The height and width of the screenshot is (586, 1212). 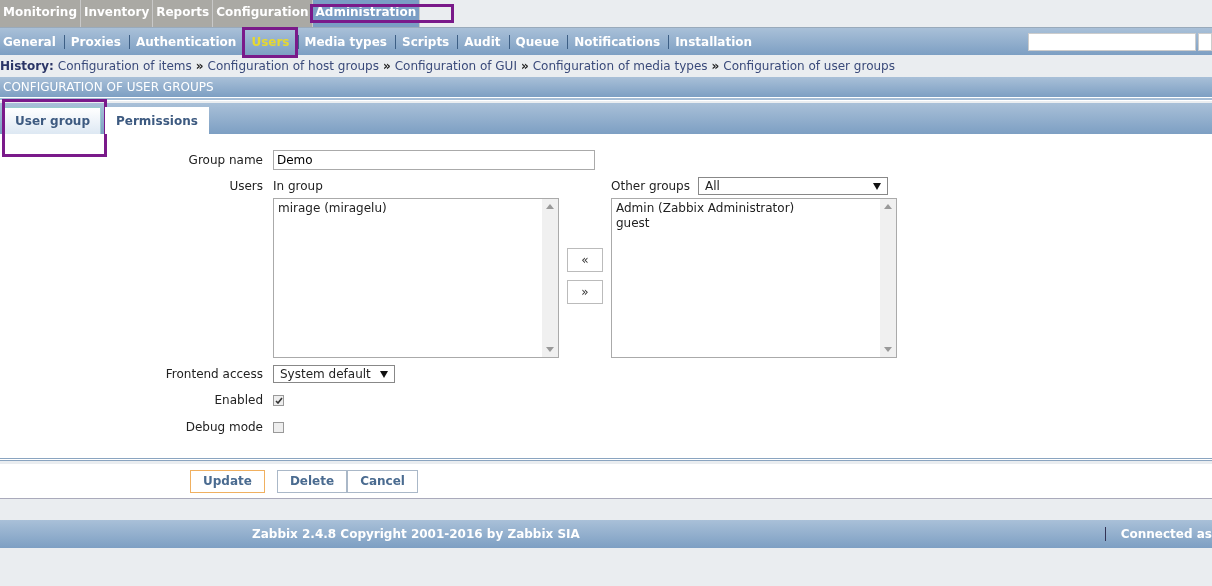 I want to click on connected-text: Connected as, so click(x=1158, y=534).